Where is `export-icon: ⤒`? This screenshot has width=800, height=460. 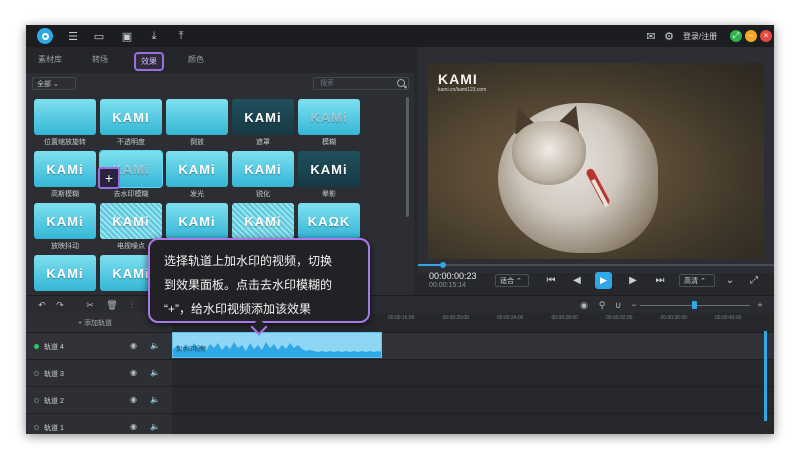 export-icon: ⤒ is located at coordinates (181, 36).